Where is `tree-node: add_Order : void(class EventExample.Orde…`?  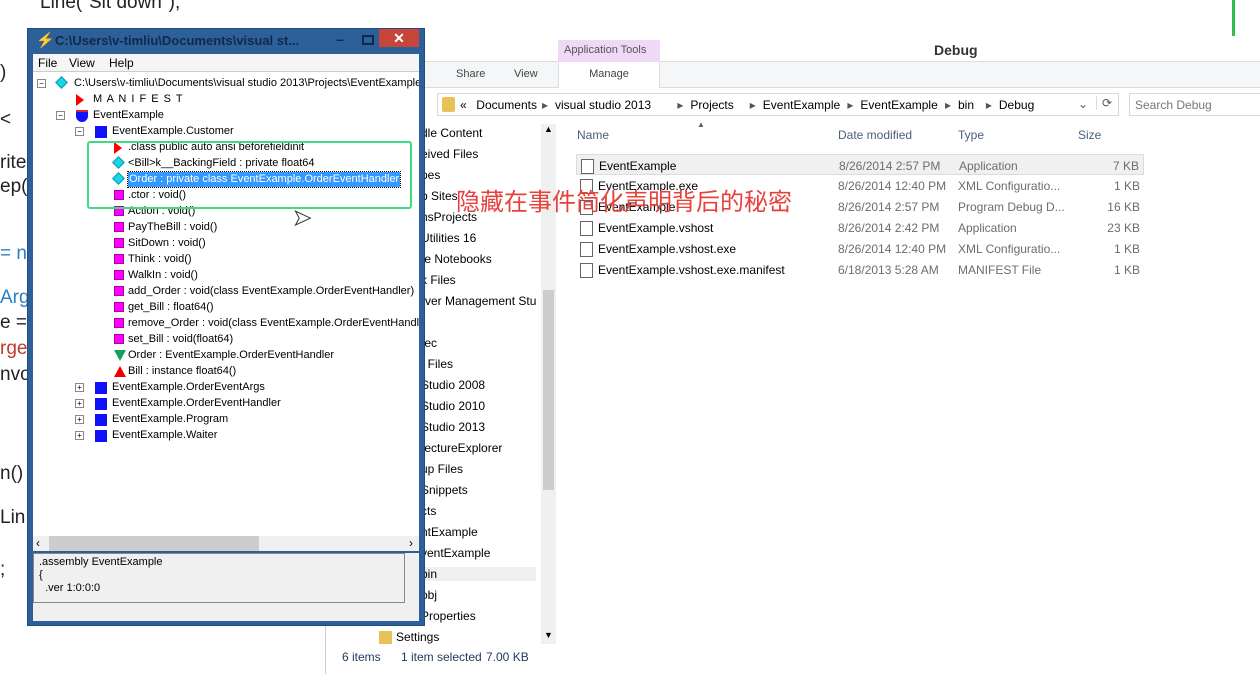
tree-node: add_Order : void(class EventExample.Orde… is located at coordinates (271, 291).